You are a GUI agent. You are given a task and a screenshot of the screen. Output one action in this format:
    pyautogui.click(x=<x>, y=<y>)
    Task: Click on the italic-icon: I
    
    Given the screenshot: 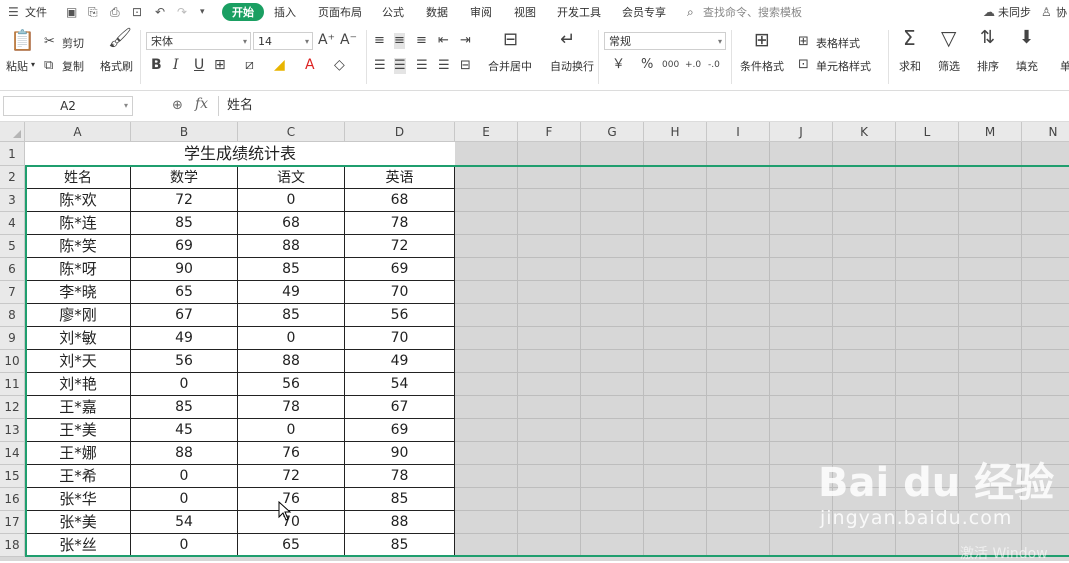 What is the action you would take?
    pyautogui.click(x=176, y=65)
    